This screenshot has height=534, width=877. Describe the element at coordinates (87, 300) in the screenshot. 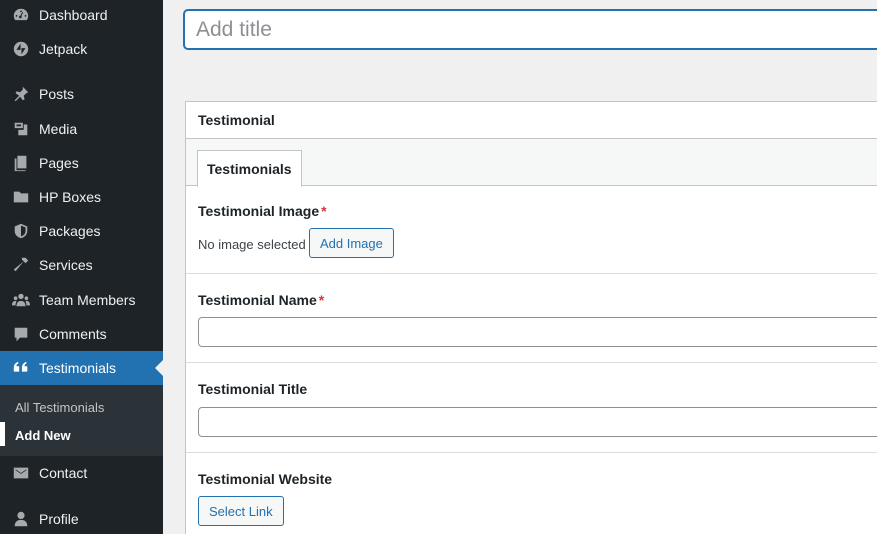

I see `sidebar-item-label: Team Members` at that location.